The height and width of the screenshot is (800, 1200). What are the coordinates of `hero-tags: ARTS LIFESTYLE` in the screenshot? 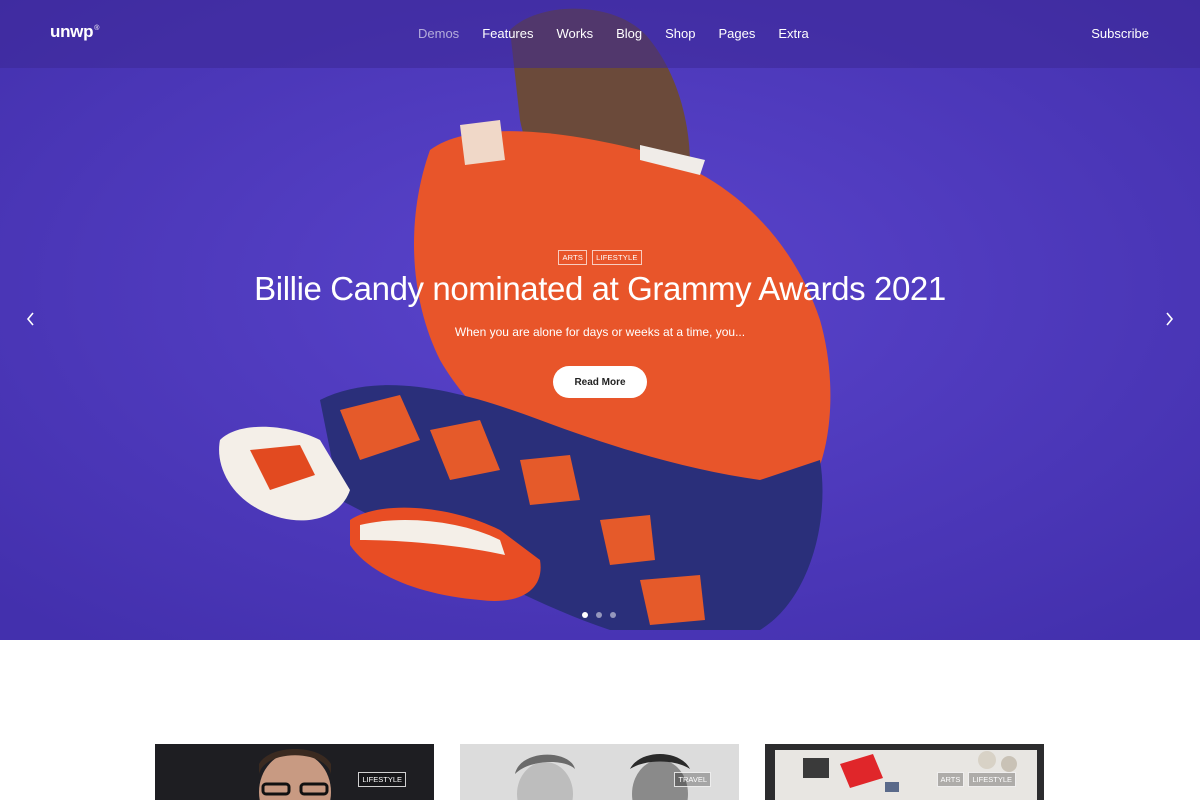 It's located at (600, 257).